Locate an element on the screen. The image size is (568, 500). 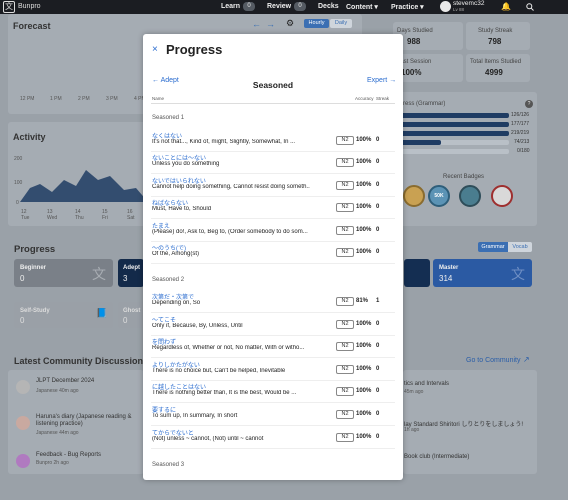
column-header-streak: Streak is located at coordinates (383, 98).